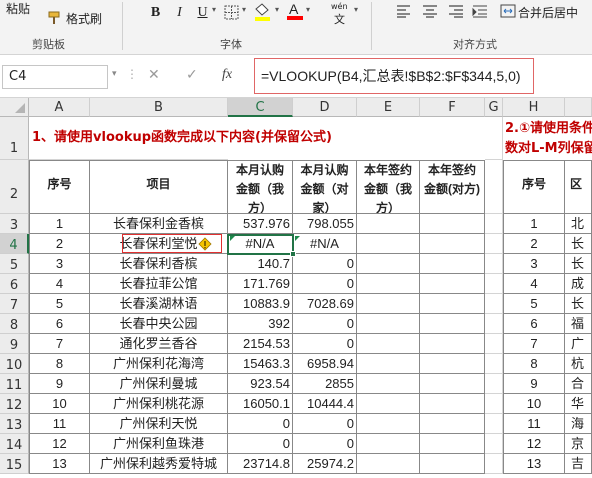  What do you see at coordinates (159, 344) in the screenshot?
I see `cell-project-9: 通化罗兰香谷` at bounding box center [159, 344].